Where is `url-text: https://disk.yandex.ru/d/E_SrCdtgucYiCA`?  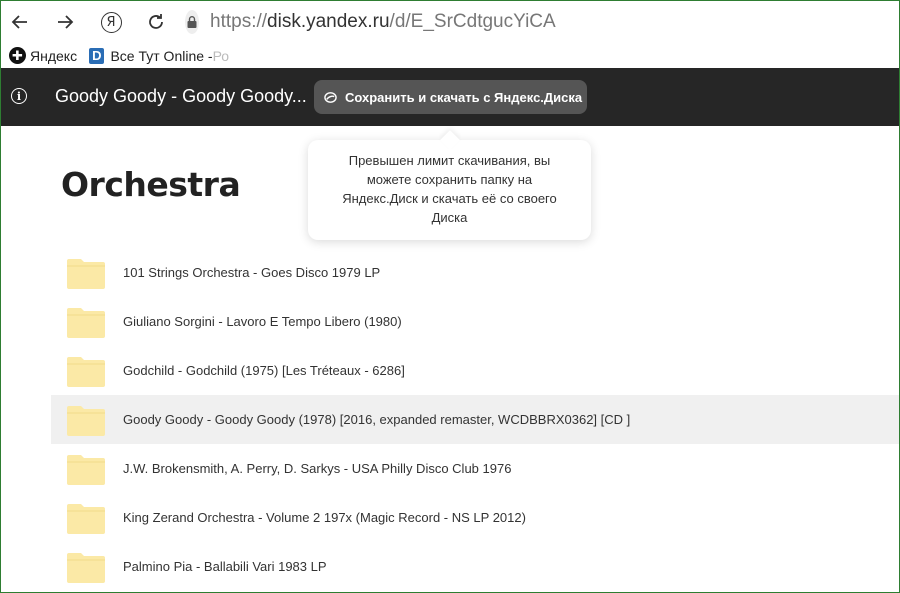
url-text: https://disk.yandex.ru/d/E_SrCdtgucYiCA is located at coordinates (383, 22).